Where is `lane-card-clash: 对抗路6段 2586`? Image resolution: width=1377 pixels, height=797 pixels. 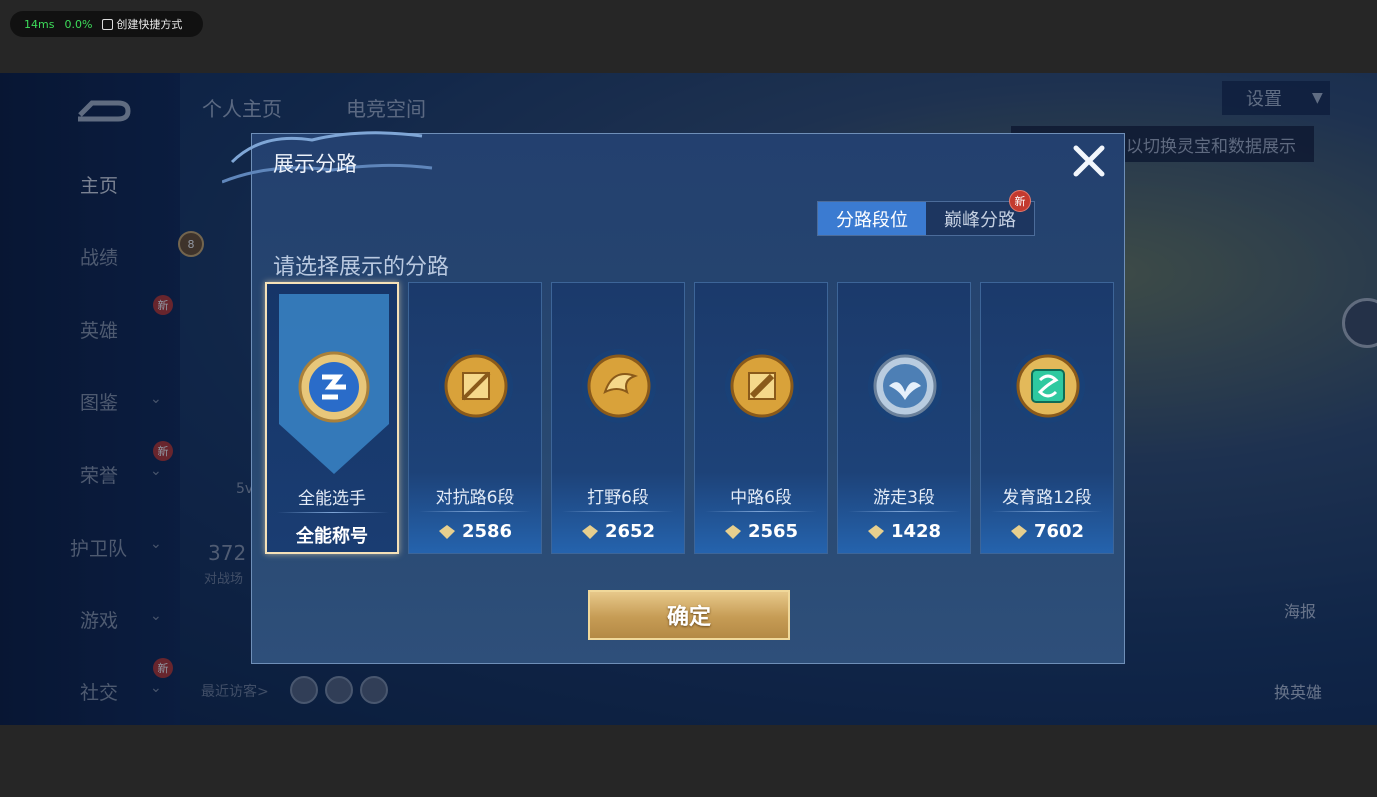 lane-card-clash: 对抗路6段 2586 is located at coordinates (475, 418).